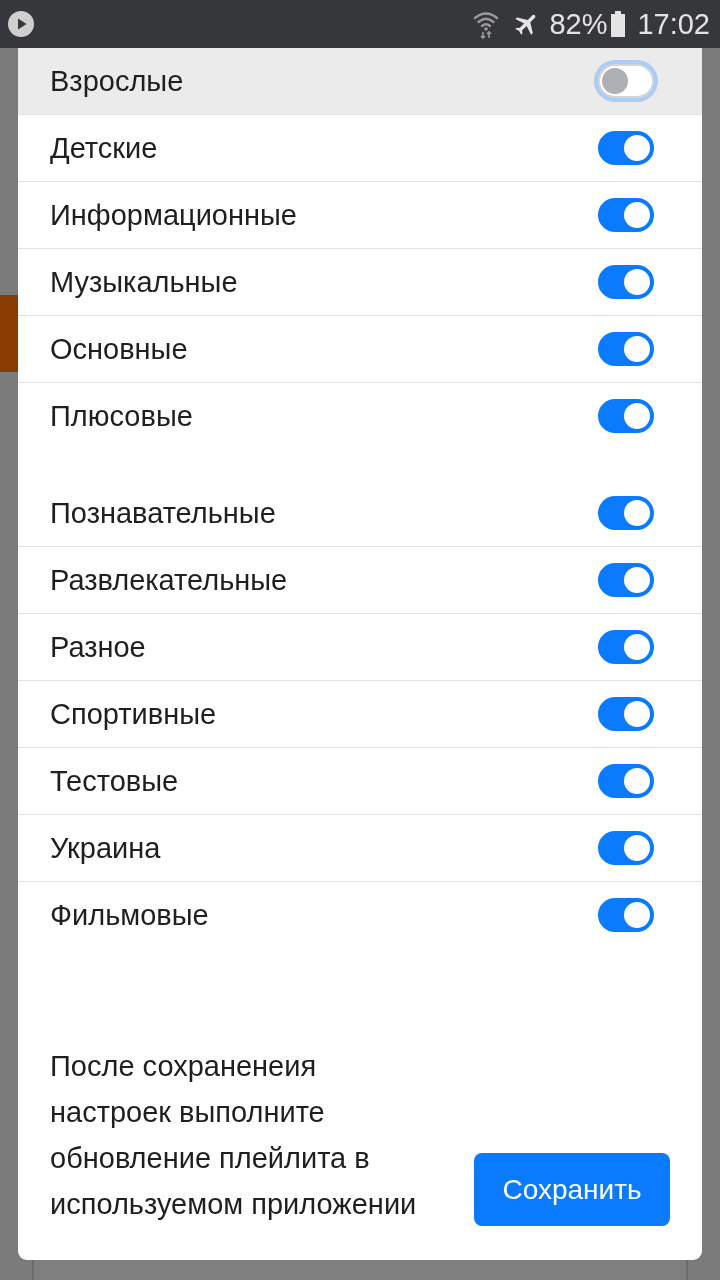  I want to click on wifi-icon, so click(486, 24).